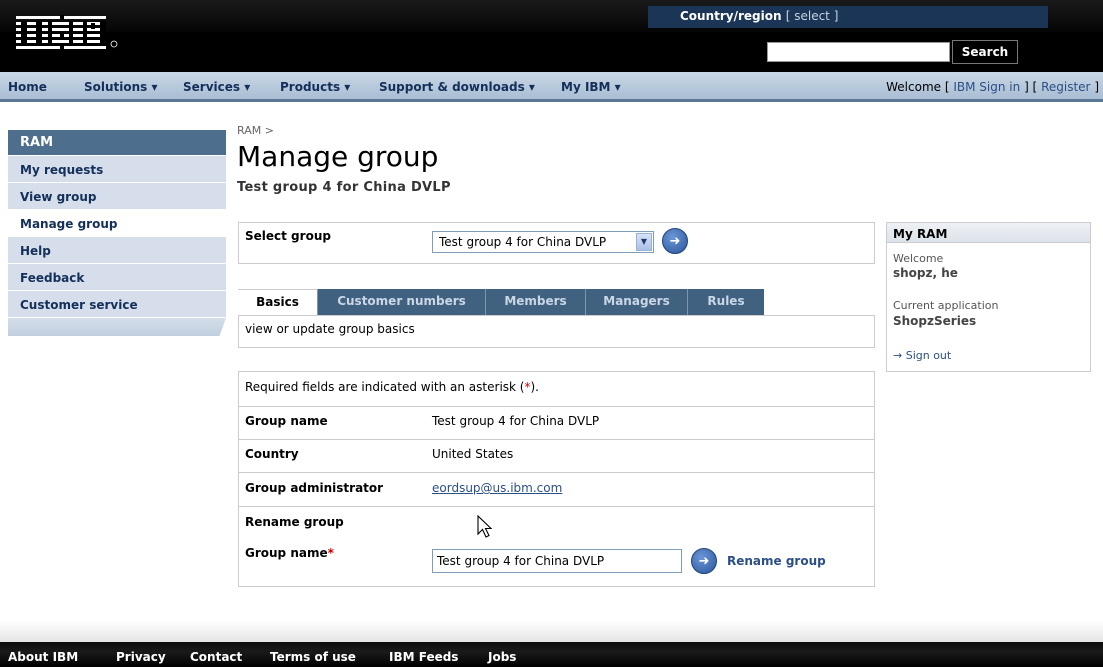  Describe the element at coordinates (925, 273) in the screenshot. I see `my-ram-user: shopz, he` at that location.